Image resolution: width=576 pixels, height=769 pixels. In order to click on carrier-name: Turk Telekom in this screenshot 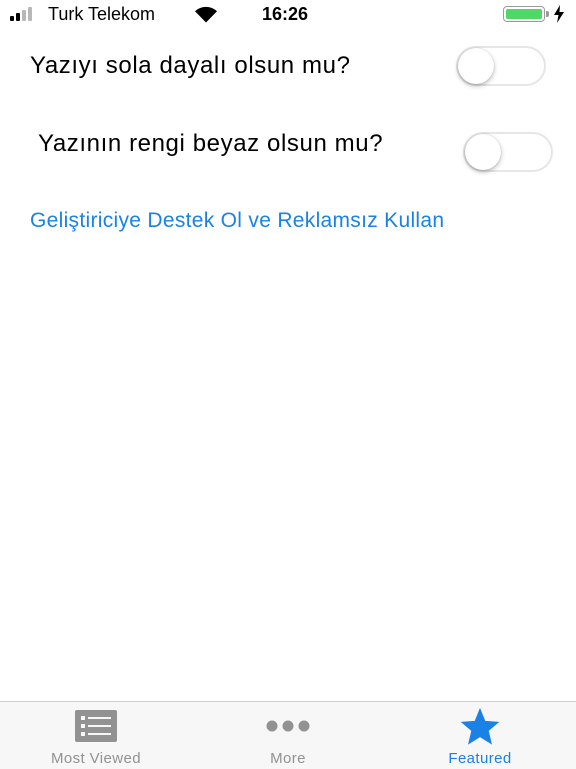, I will do `click(102, 14)`.